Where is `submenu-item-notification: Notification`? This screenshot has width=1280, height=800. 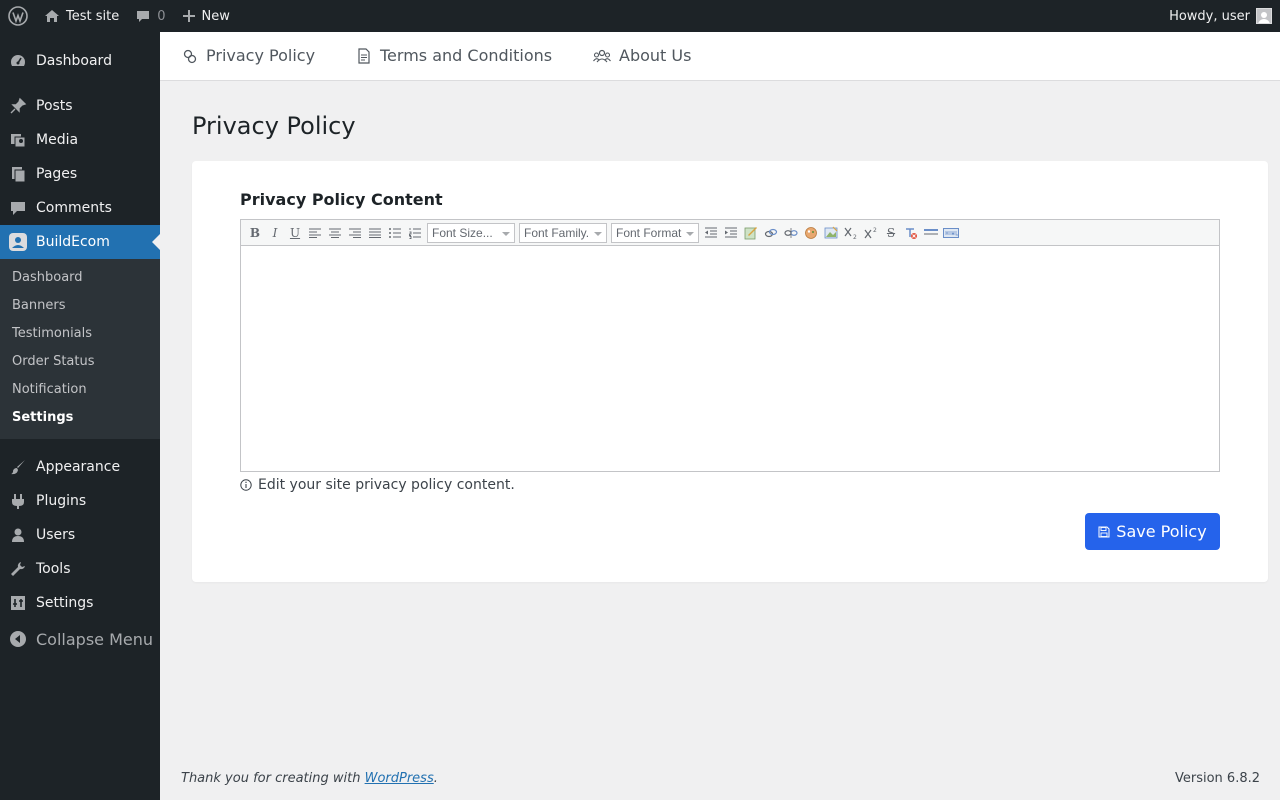
submenu-item-notification: Notification is located at coordinates (49, 389).